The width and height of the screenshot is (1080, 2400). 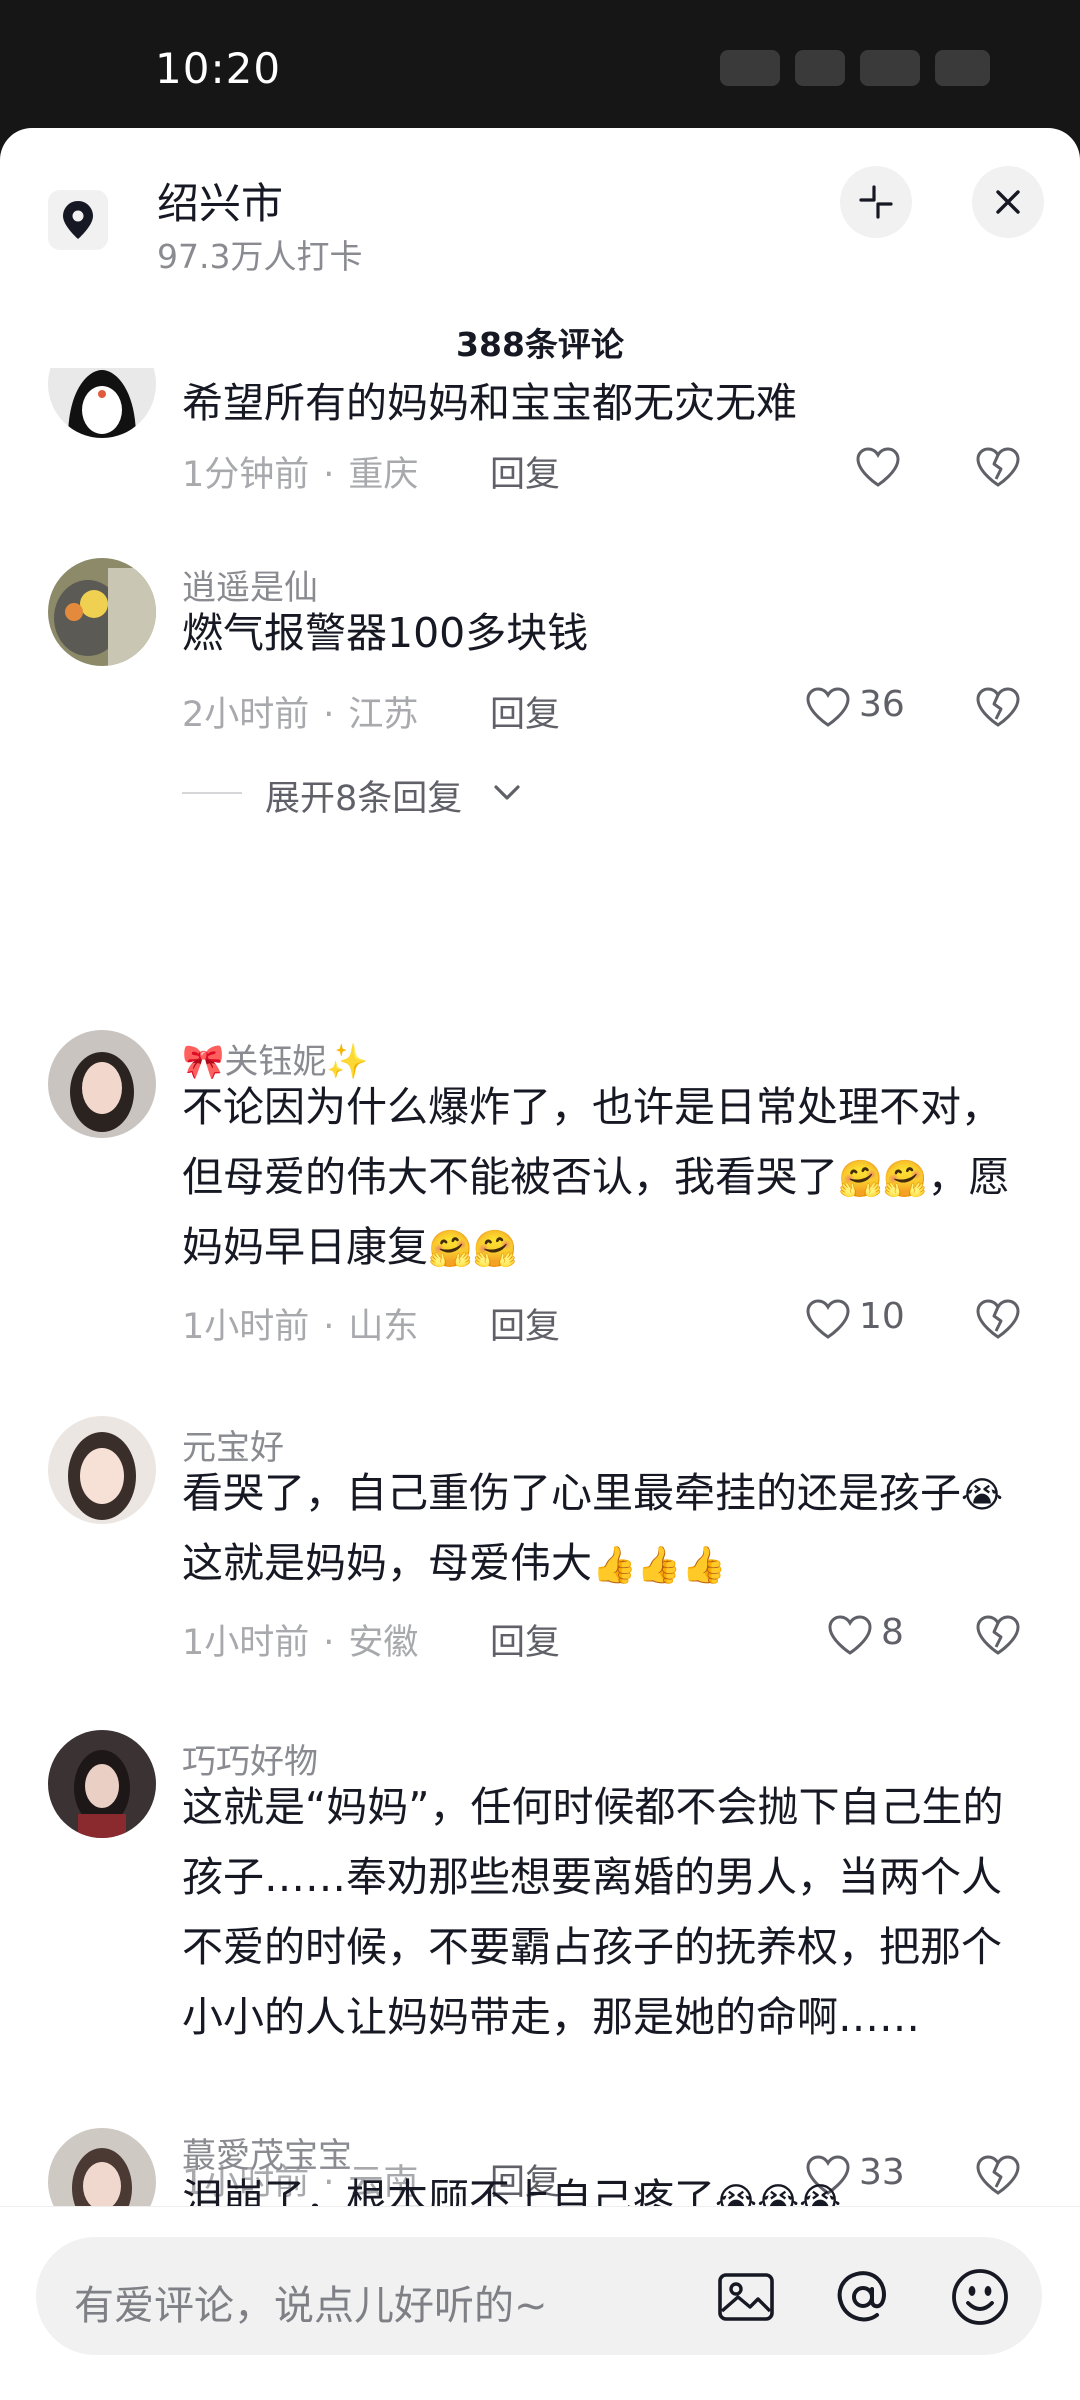 I want to click on like-count: 10, so click(x=882, y=1316).